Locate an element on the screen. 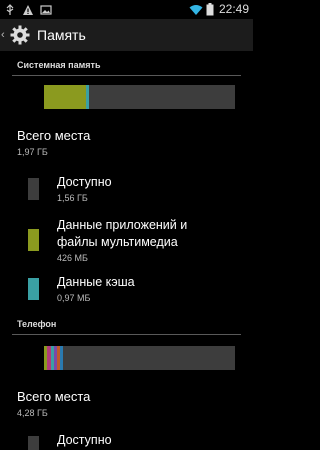  status-bar: 22:49 is located at coordinates (126, 9).